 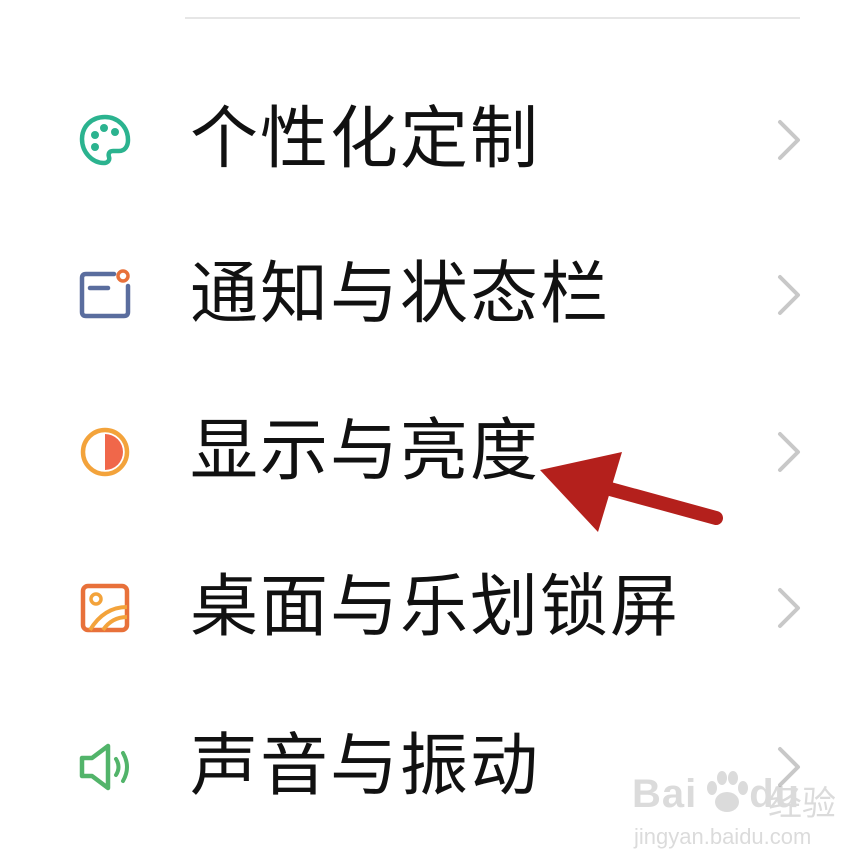 I want to click on watermark-url: jingyan.baidu.com, so click(x=723, y=836).